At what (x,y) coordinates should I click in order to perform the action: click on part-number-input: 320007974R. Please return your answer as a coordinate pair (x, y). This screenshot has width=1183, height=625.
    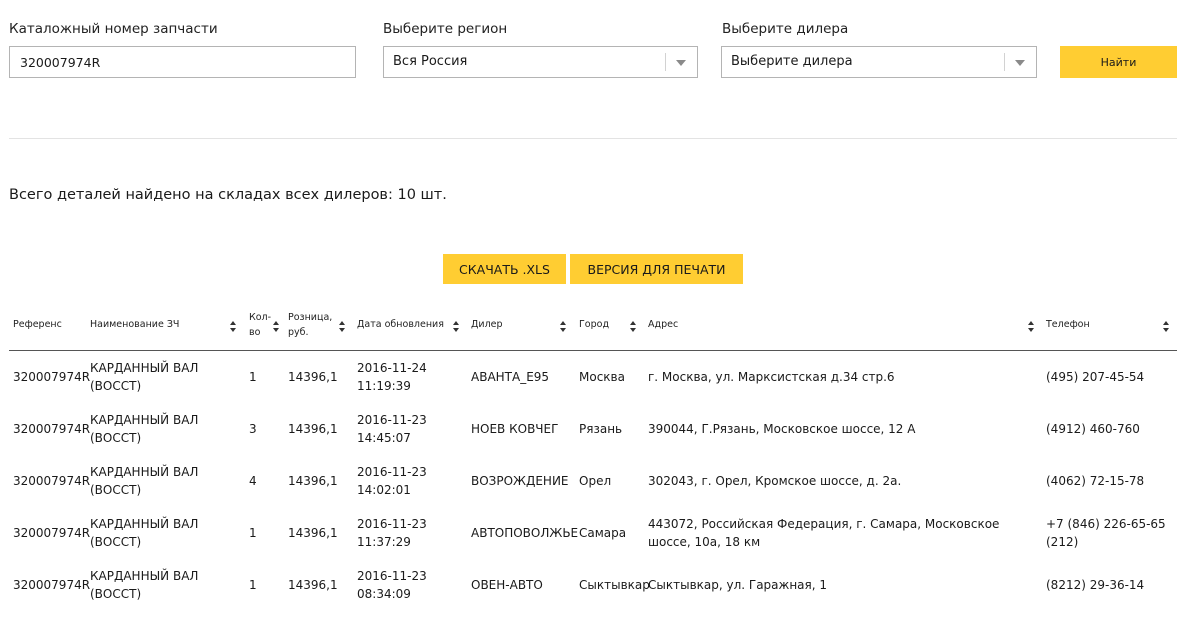
    Looking at the image, I should click on (182, 62).